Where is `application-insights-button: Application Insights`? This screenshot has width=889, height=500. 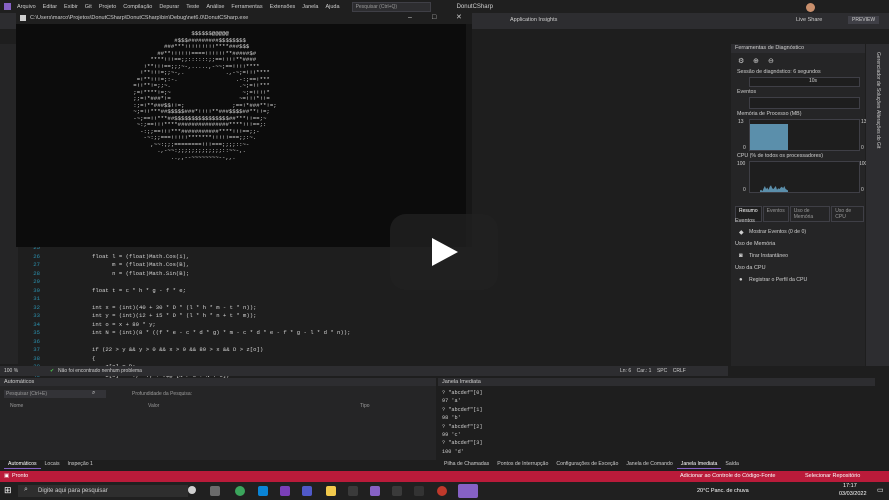 application-insights-button: Application Insights is located at coordinates (533, 20).